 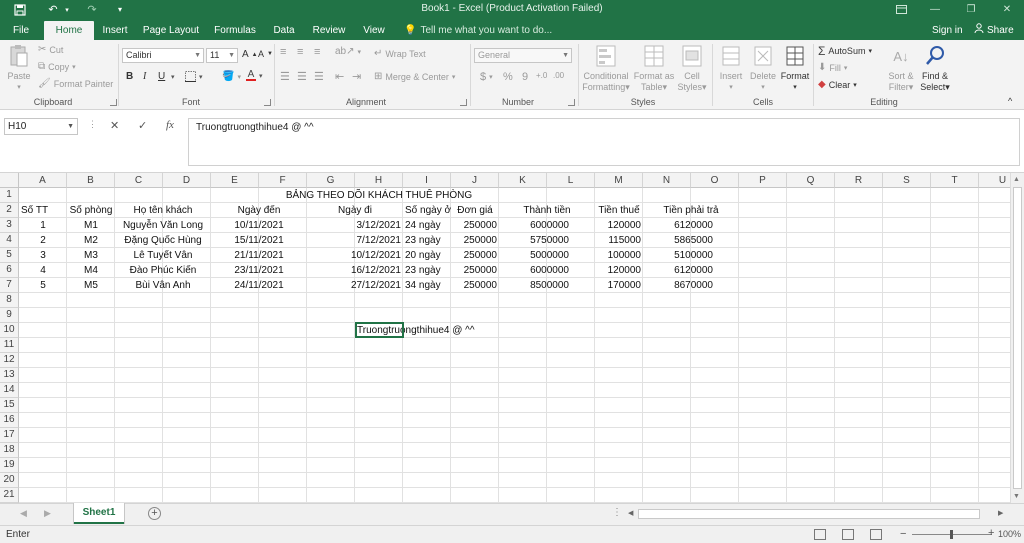 I want to click on row-header: 9, so click(x=9, y=315).